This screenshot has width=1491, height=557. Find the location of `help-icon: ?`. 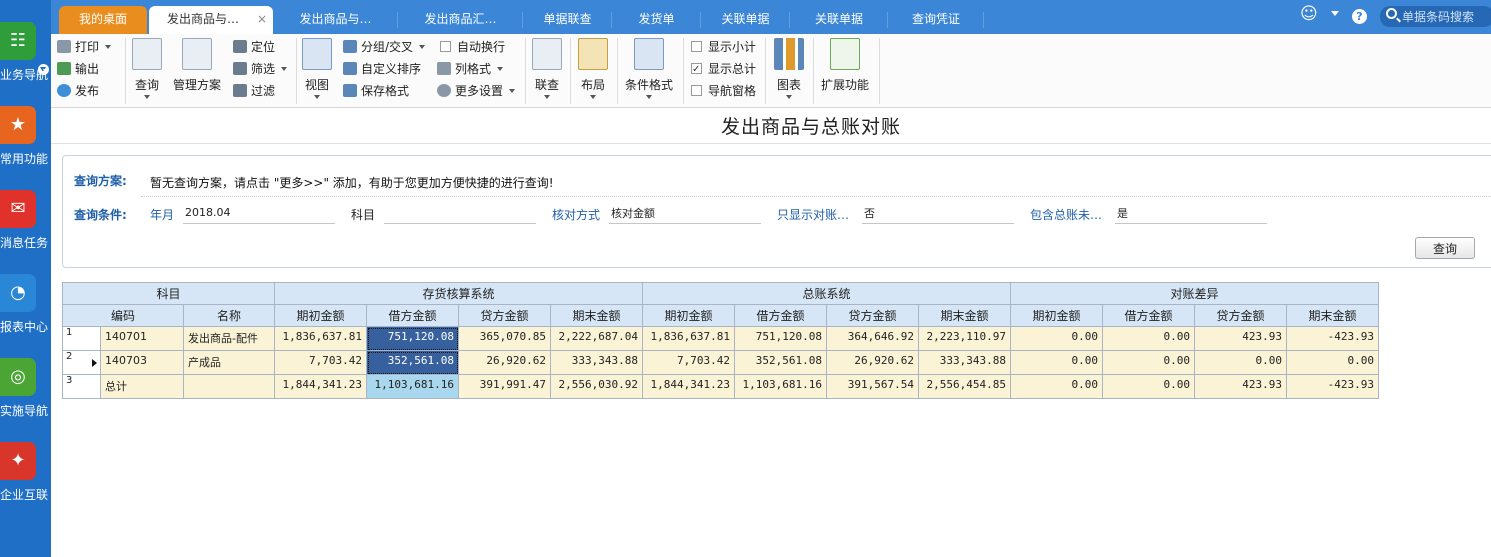

help-icon: ? is located at coordinates (1359, 16).